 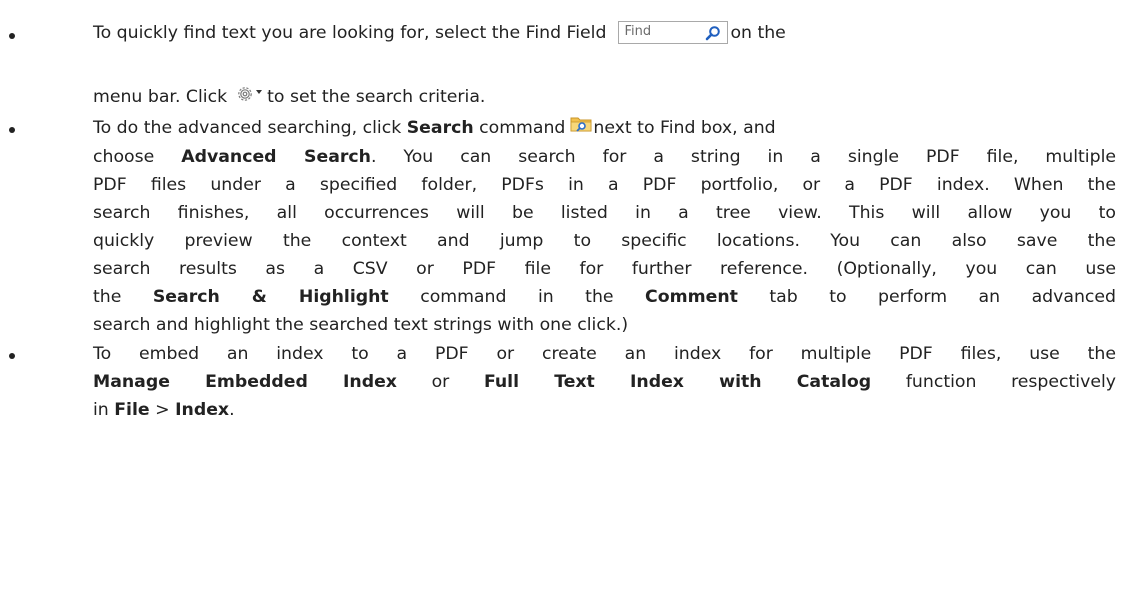 What do you see at coordinates (276, 157) in the screenshot?
I see `advanced-search-label: Advanced Search` at bounding box center [276, 157].